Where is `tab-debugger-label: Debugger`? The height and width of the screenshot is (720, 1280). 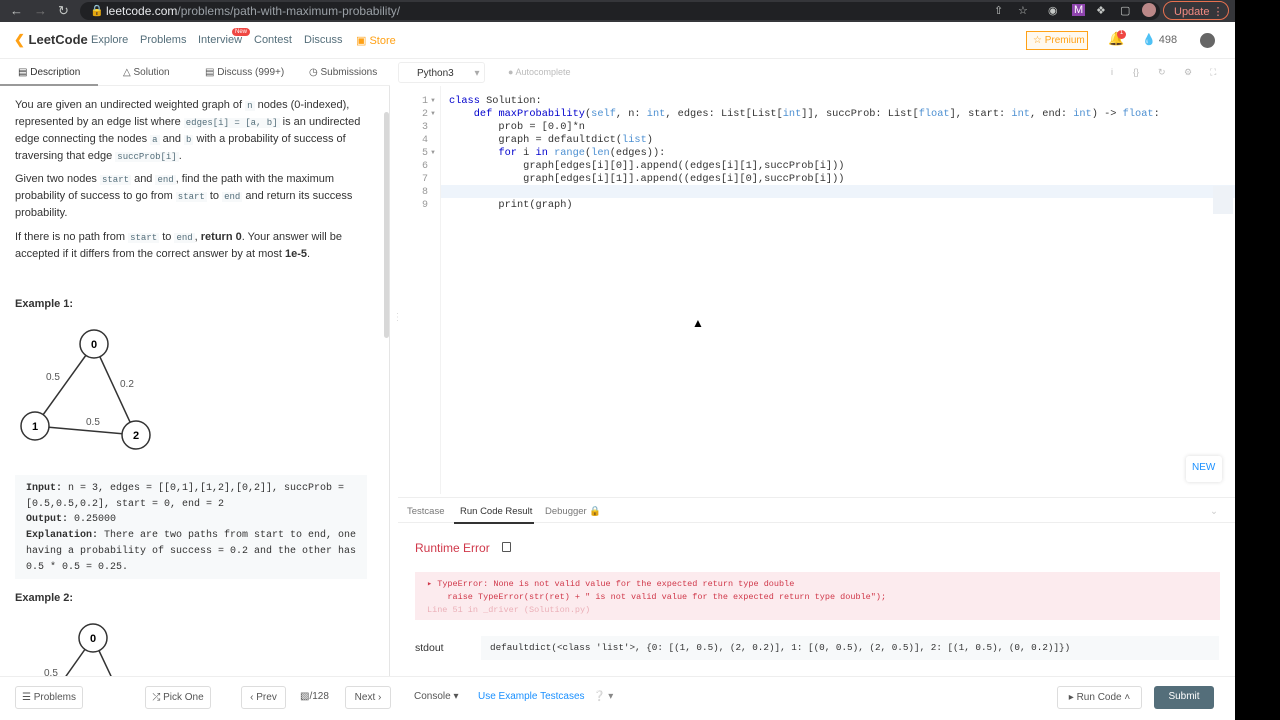 tab-debugger-label: Debugger is located at coordinates (566, 511).